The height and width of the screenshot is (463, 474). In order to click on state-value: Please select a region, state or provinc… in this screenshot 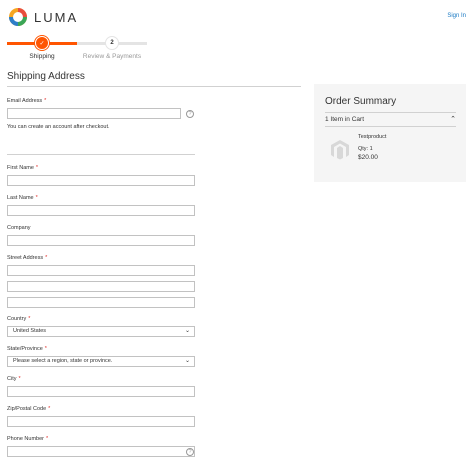, I will do `click(63, 361)`.